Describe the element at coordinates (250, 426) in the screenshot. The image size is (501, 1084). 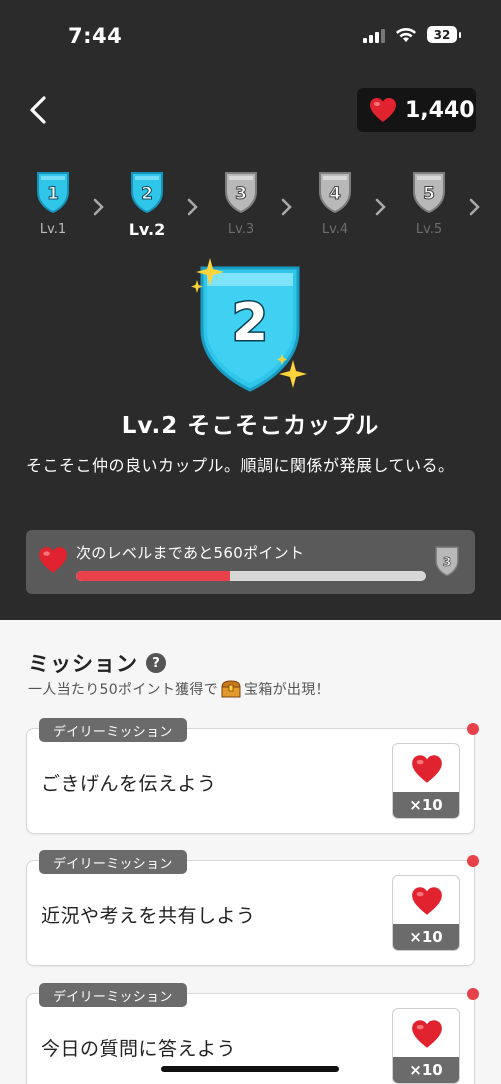
I see `level-title: Lv.2 そこそこカップル` at that location.